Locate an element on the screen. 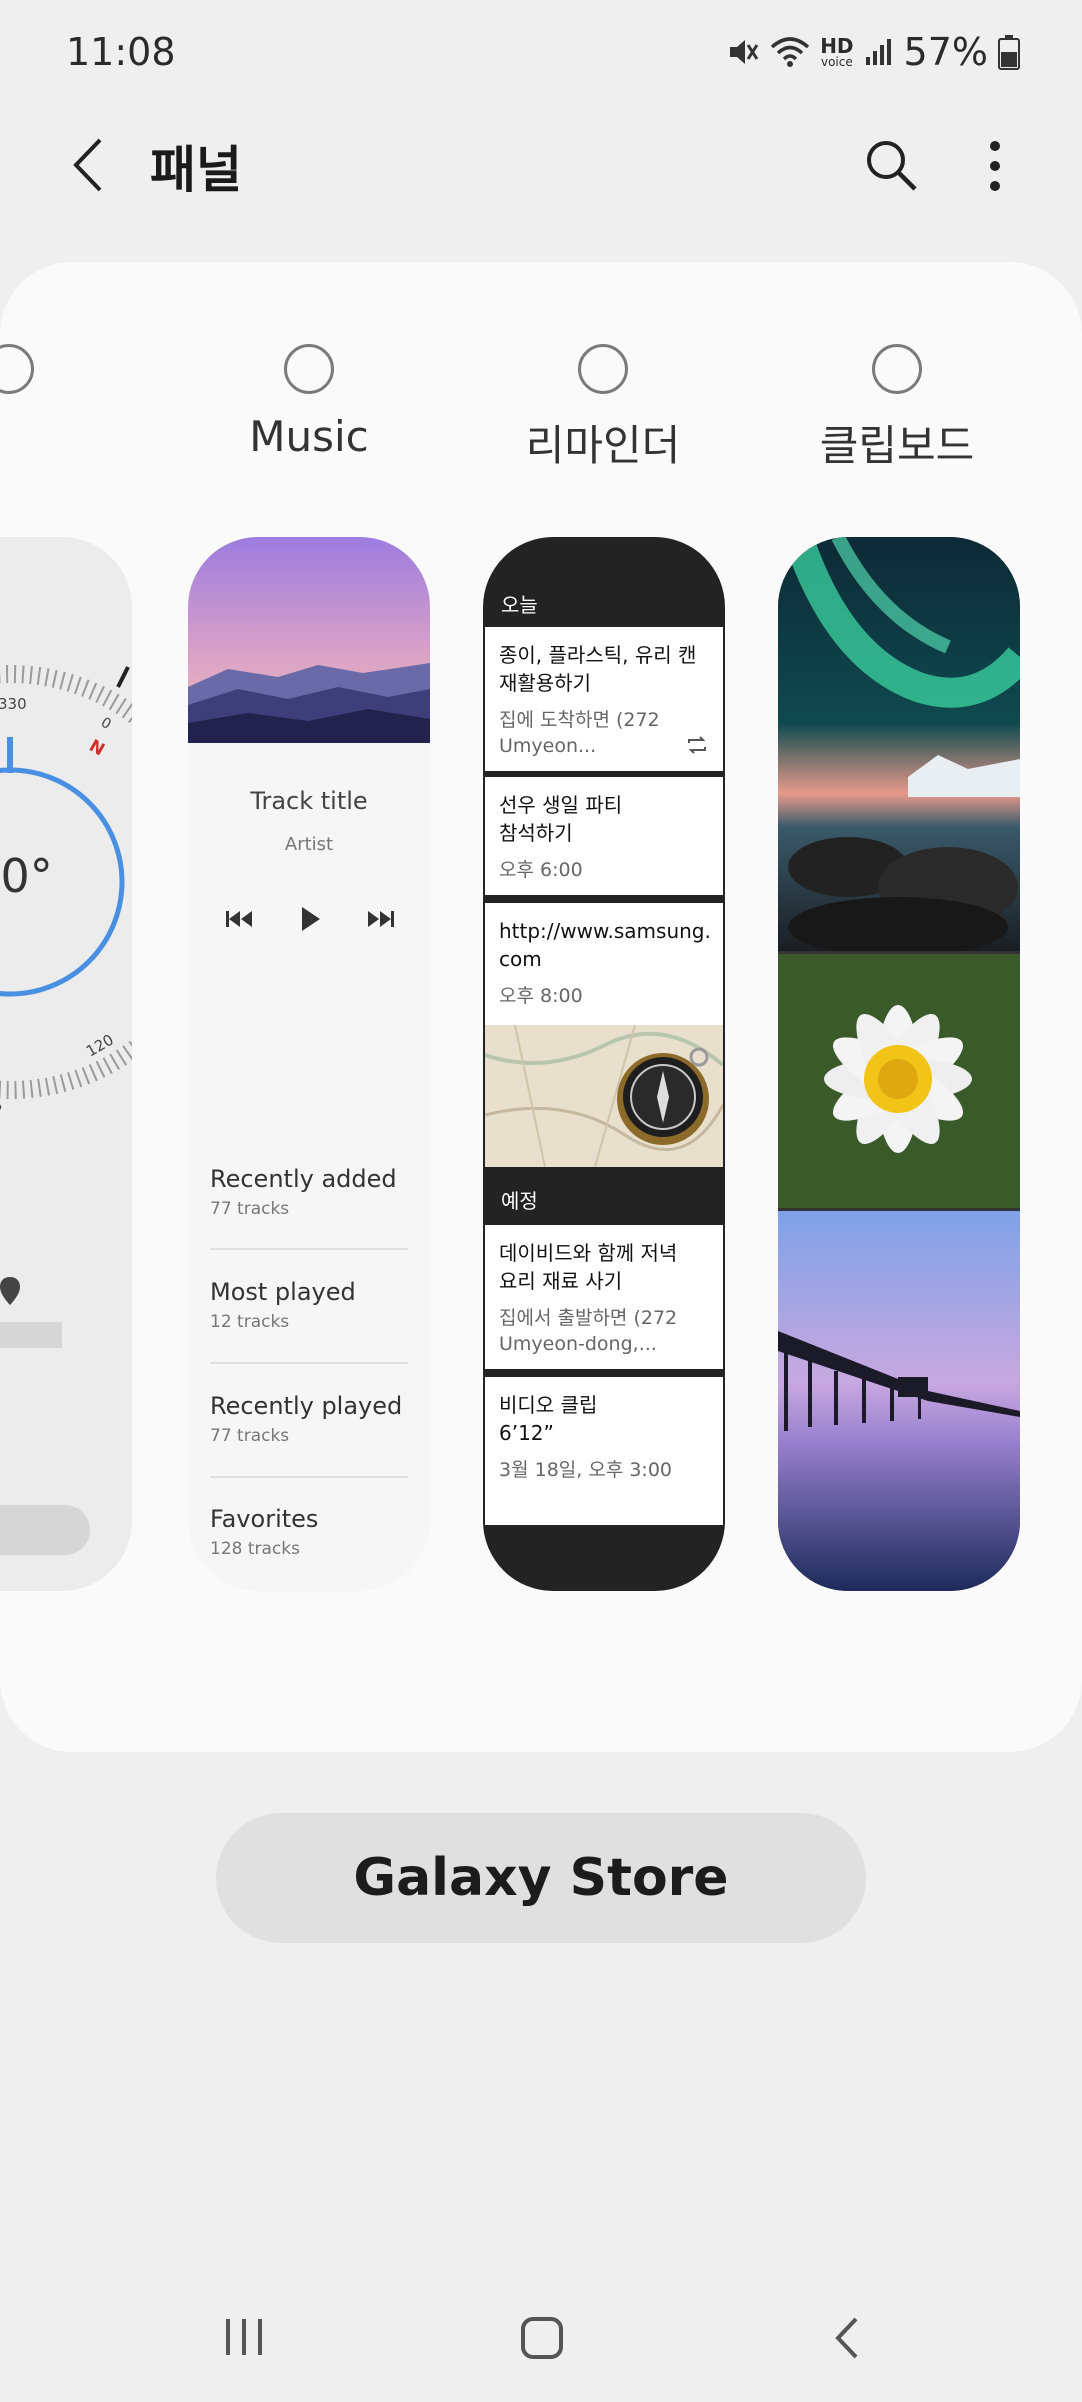 The image size is (1082, 2402). recent-apps-icon is located at coordinates (244, 2339).